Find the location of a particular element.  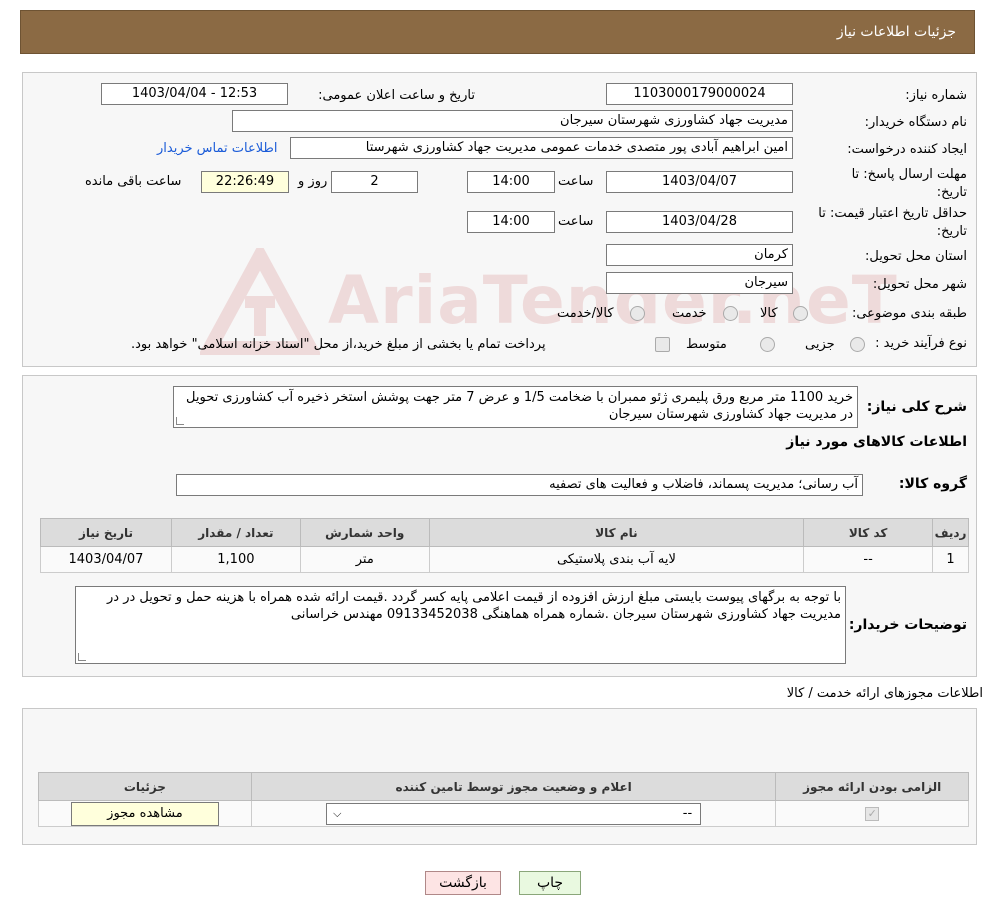

table-row: ✓ -- ⌵ مشاهده مجوز is located at coordinates (503, 813).